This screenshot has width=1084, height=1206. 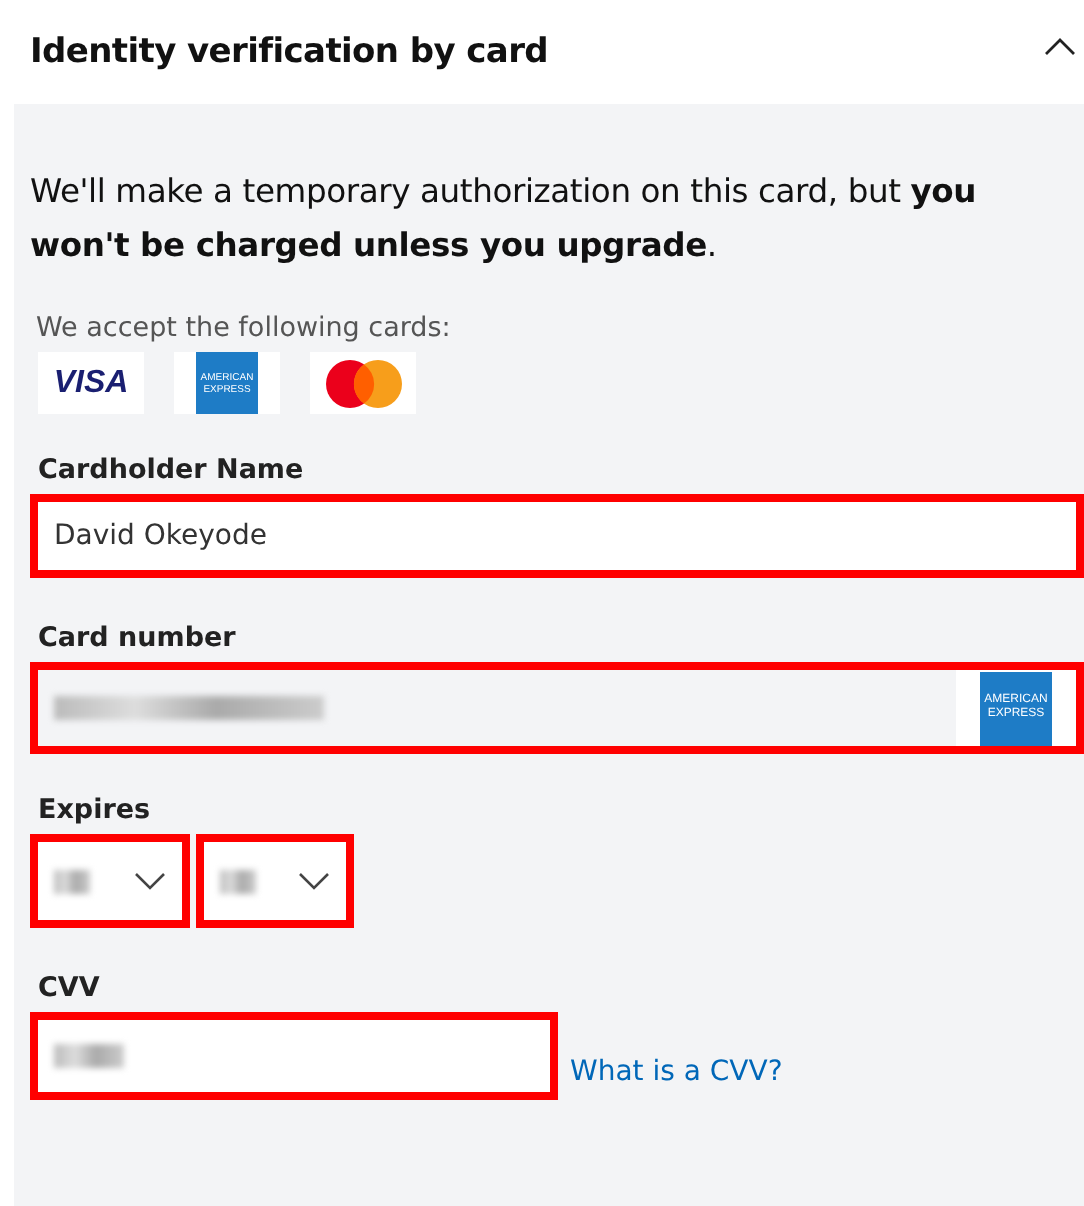 What do you see at coordinates (557, 536) in the screenshot?
I see `name-field: David Okeyode` at bounding box center [557, 536].